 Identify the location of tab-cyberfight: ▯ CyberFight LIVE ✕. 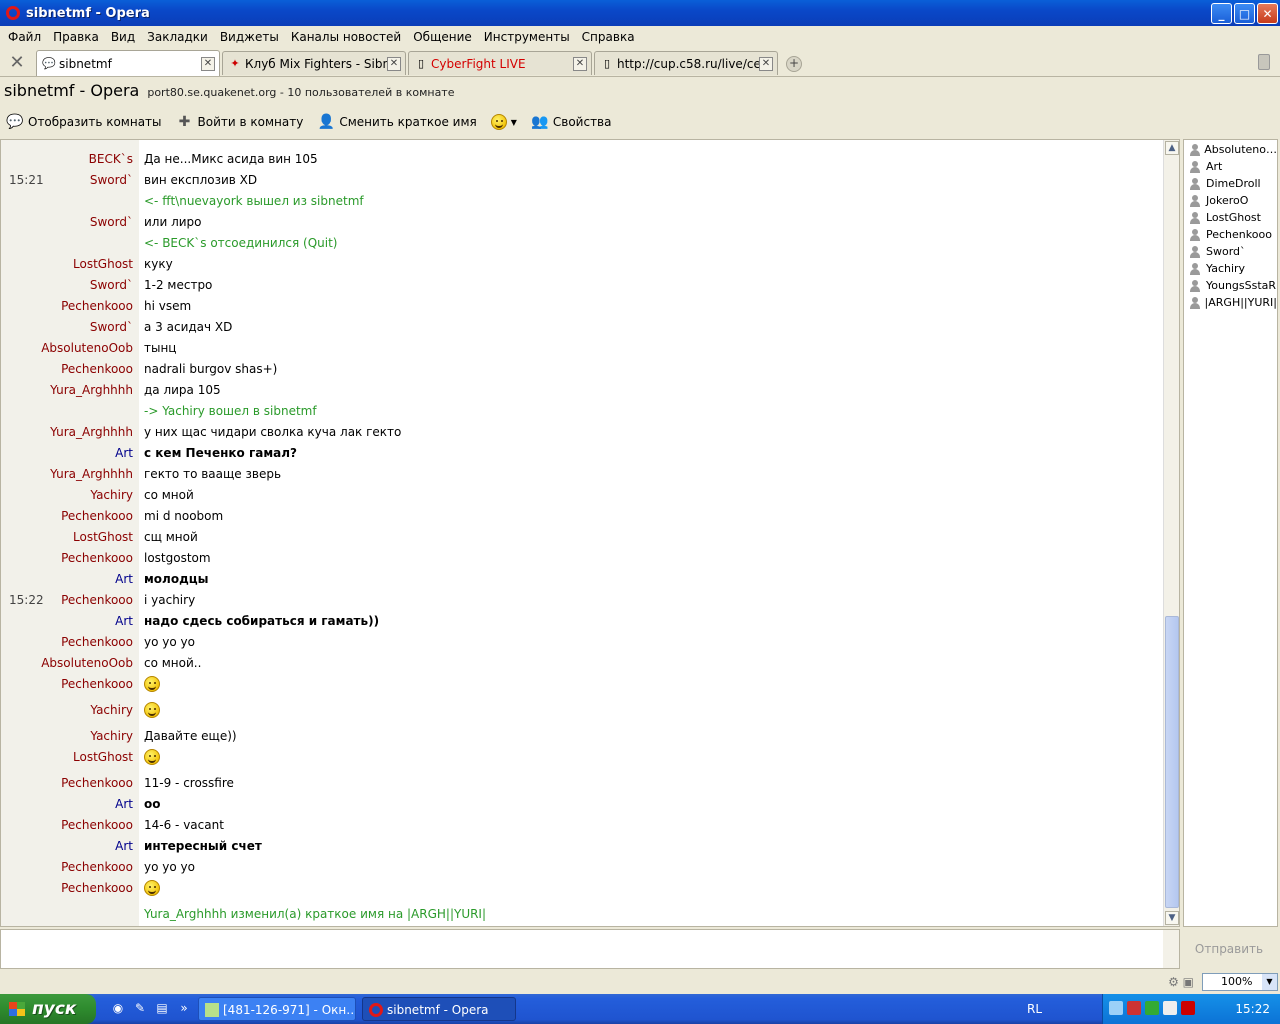
(500, 63).